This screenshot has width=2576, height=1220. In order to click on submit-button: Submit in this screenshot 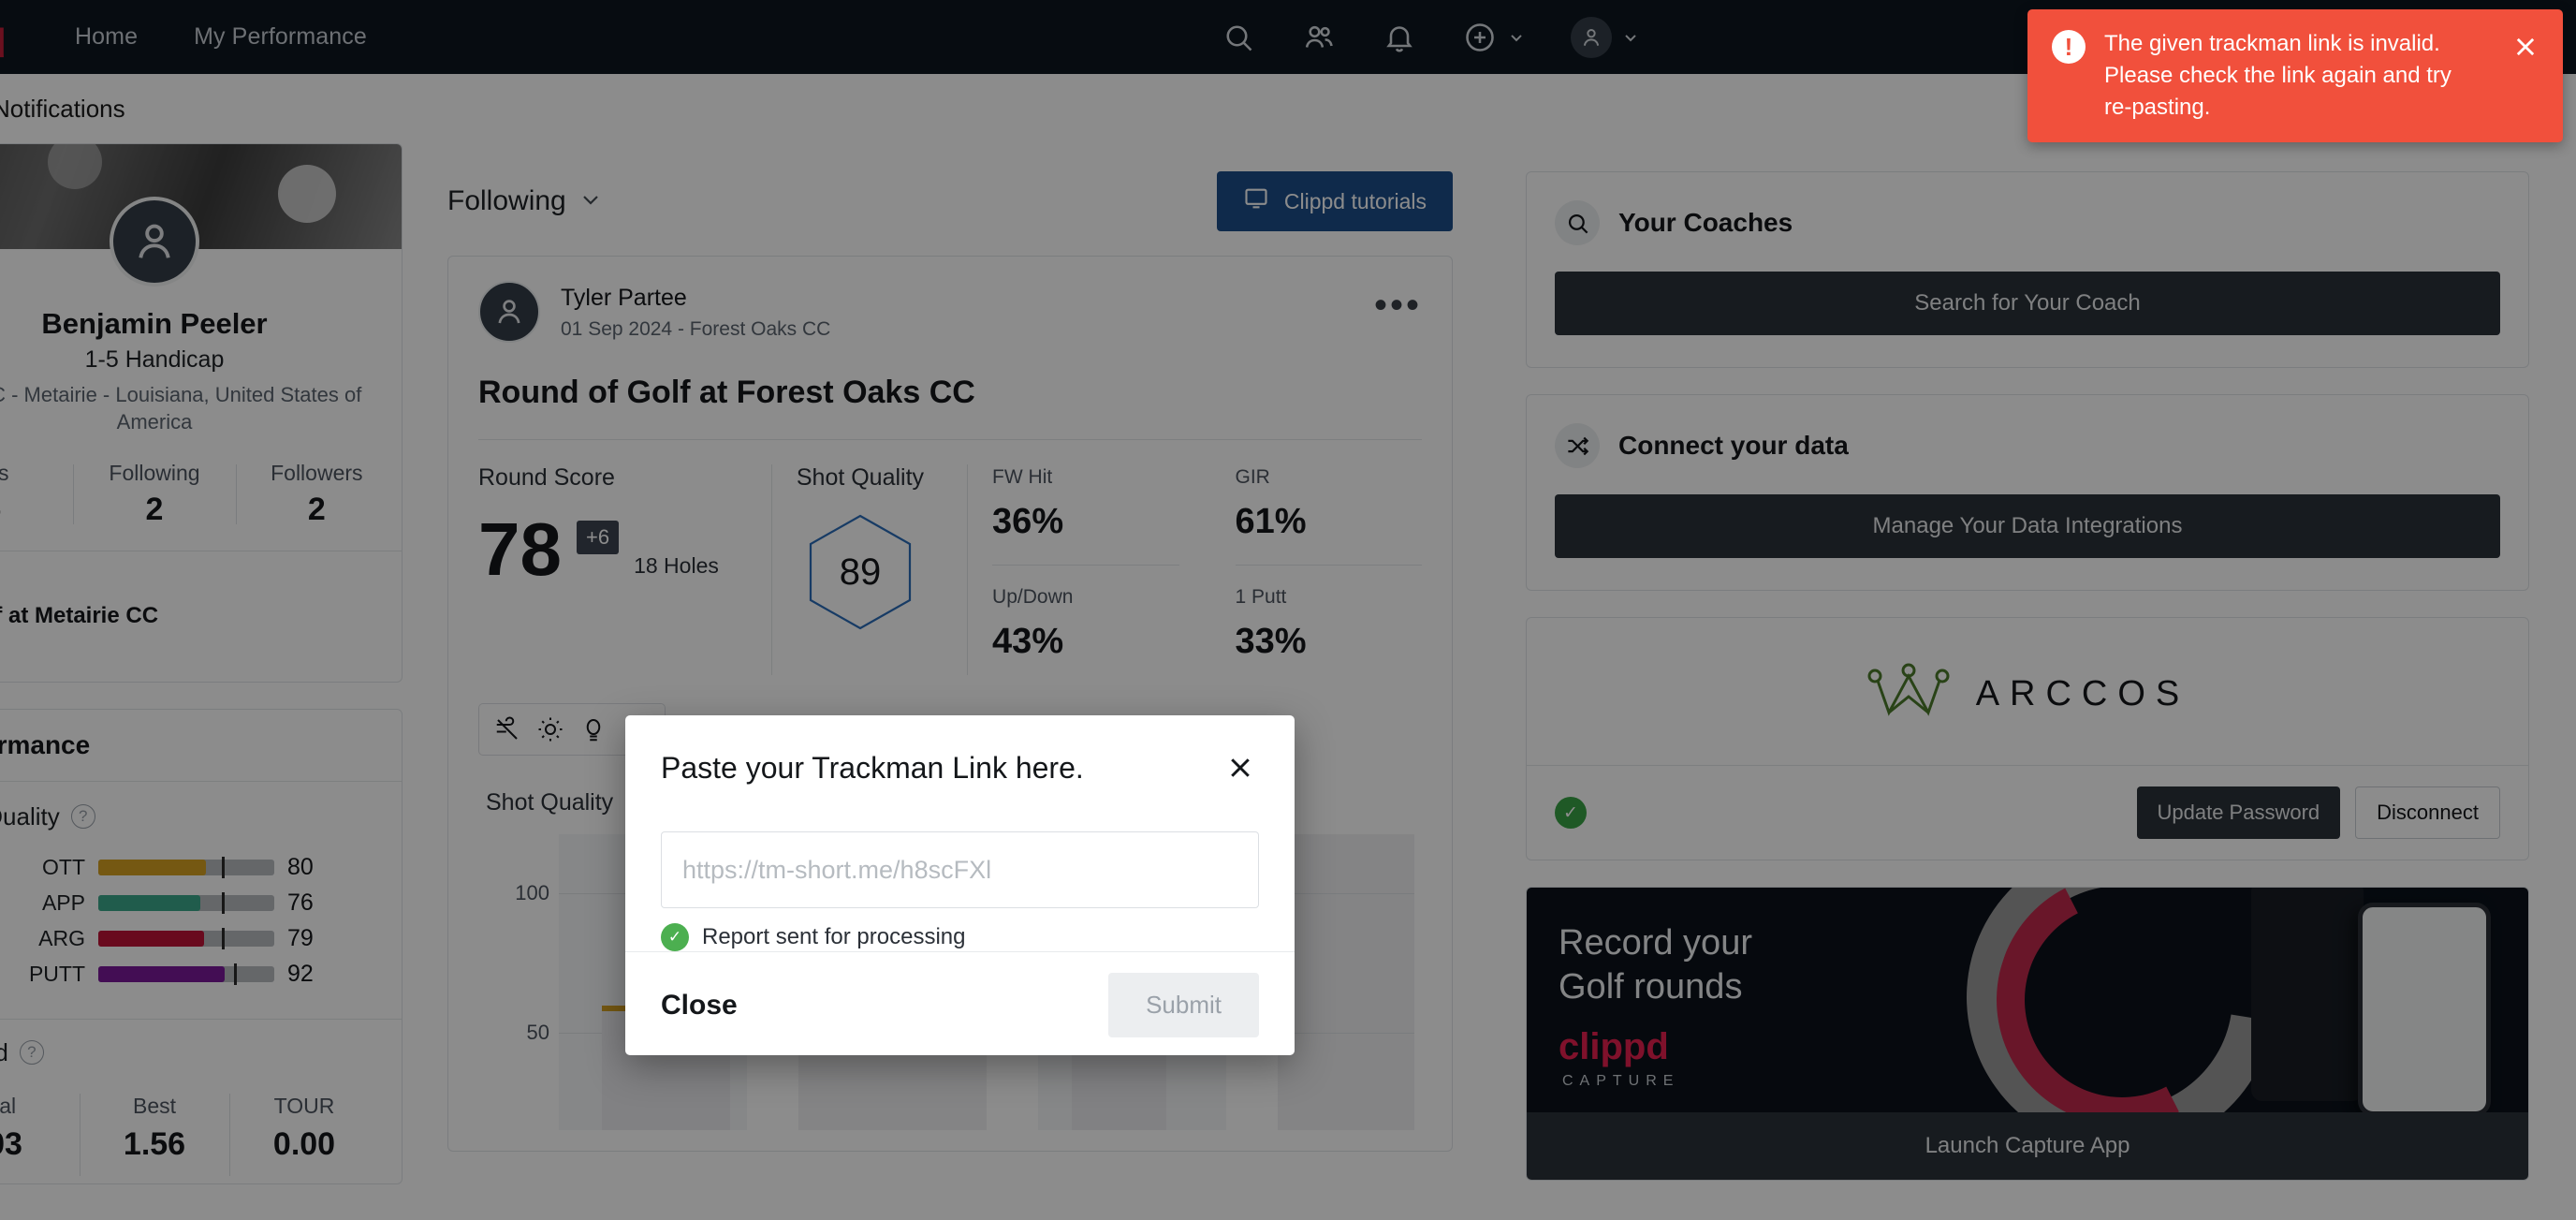, I will do `click(1184, 1005)`.